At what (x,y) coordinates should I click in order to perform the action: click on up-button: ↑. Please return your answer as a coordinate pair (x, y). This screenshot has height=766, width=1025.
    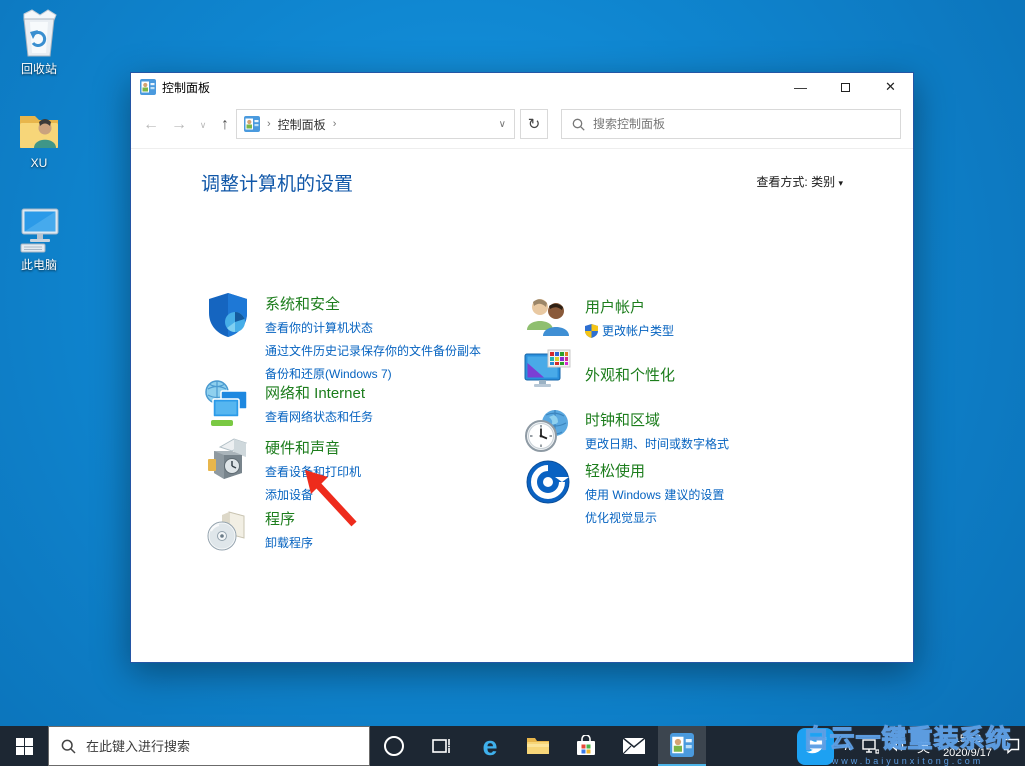
    Looking at the image, I should click on (225, 125).